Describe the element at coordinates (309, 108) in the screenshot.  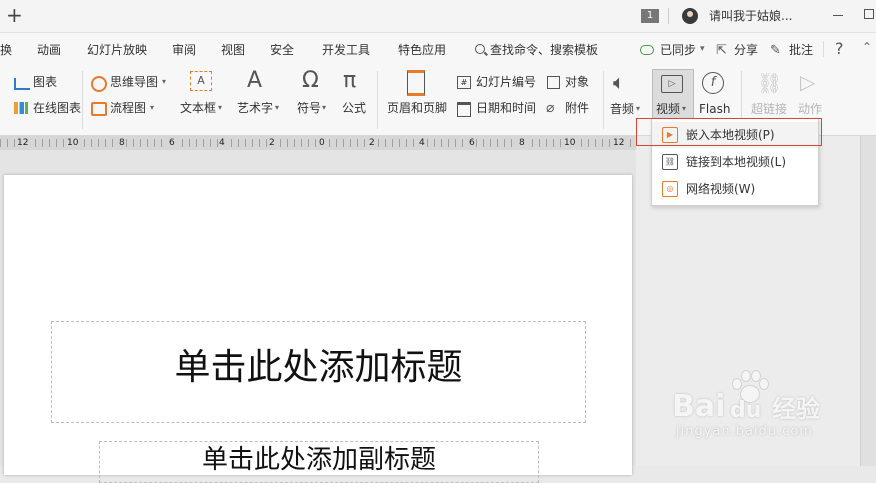
I see `symbol-button: 符号` at that location.